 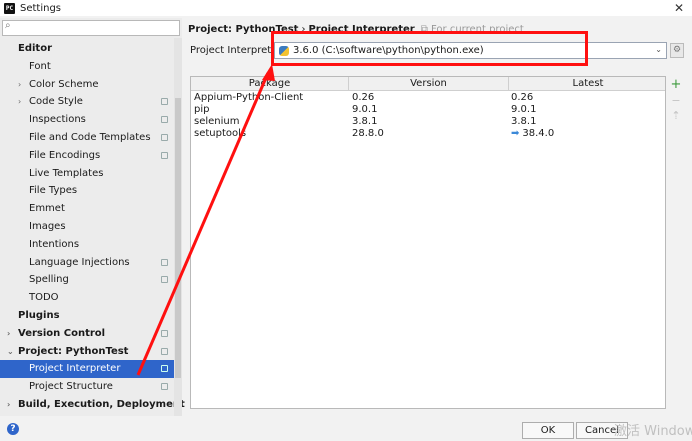 I want to click on window-title: Settings, so click(x=41, y=8).